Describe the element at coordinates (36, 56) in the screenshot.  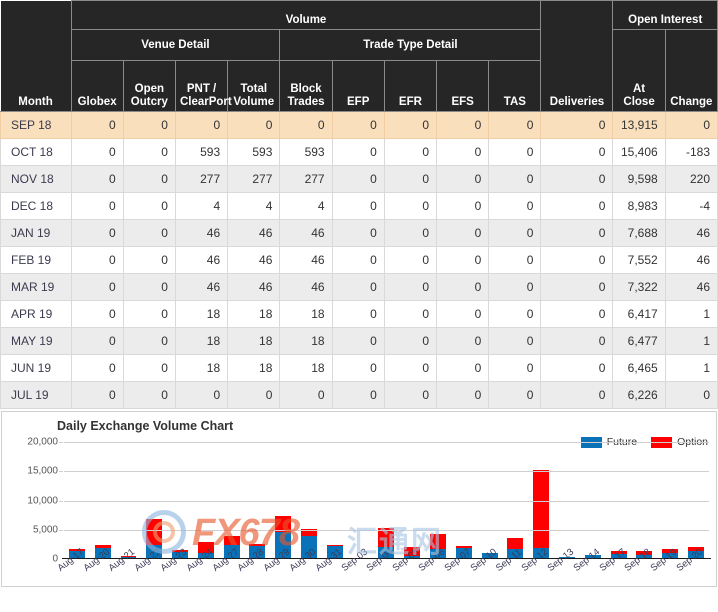
I see `header-month: Month` at that location.